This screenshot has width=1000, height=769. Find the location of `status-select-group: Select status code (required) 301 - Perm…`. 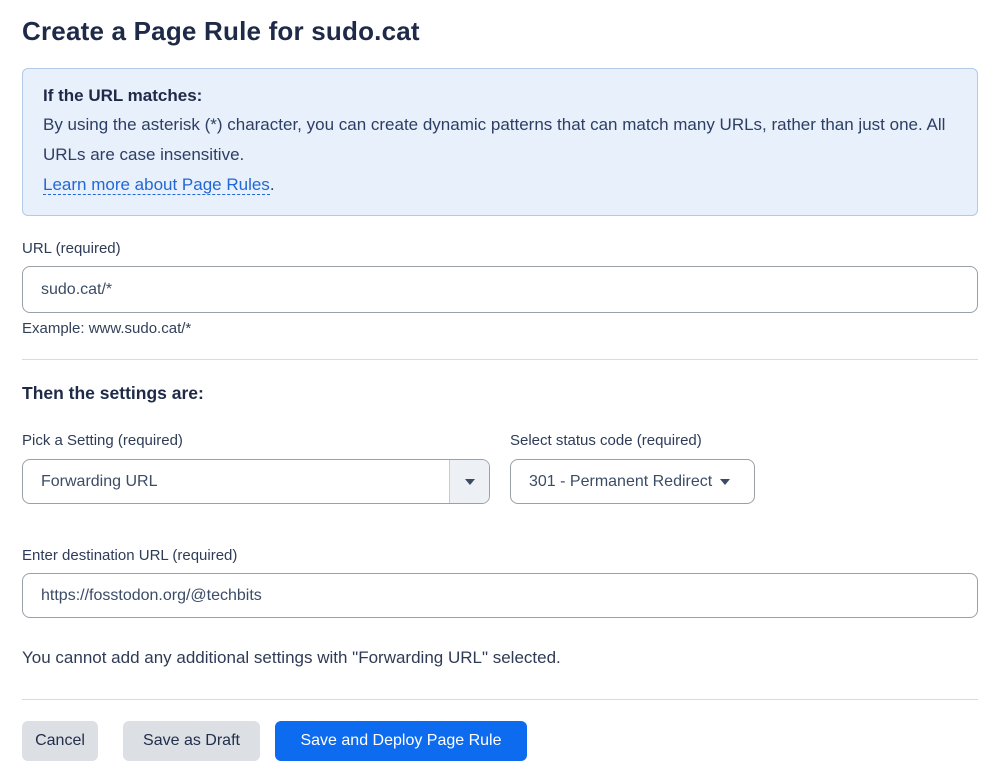

status-select-group: Select status code (required) 301 - Perm… is located at coordinates (632, 467).